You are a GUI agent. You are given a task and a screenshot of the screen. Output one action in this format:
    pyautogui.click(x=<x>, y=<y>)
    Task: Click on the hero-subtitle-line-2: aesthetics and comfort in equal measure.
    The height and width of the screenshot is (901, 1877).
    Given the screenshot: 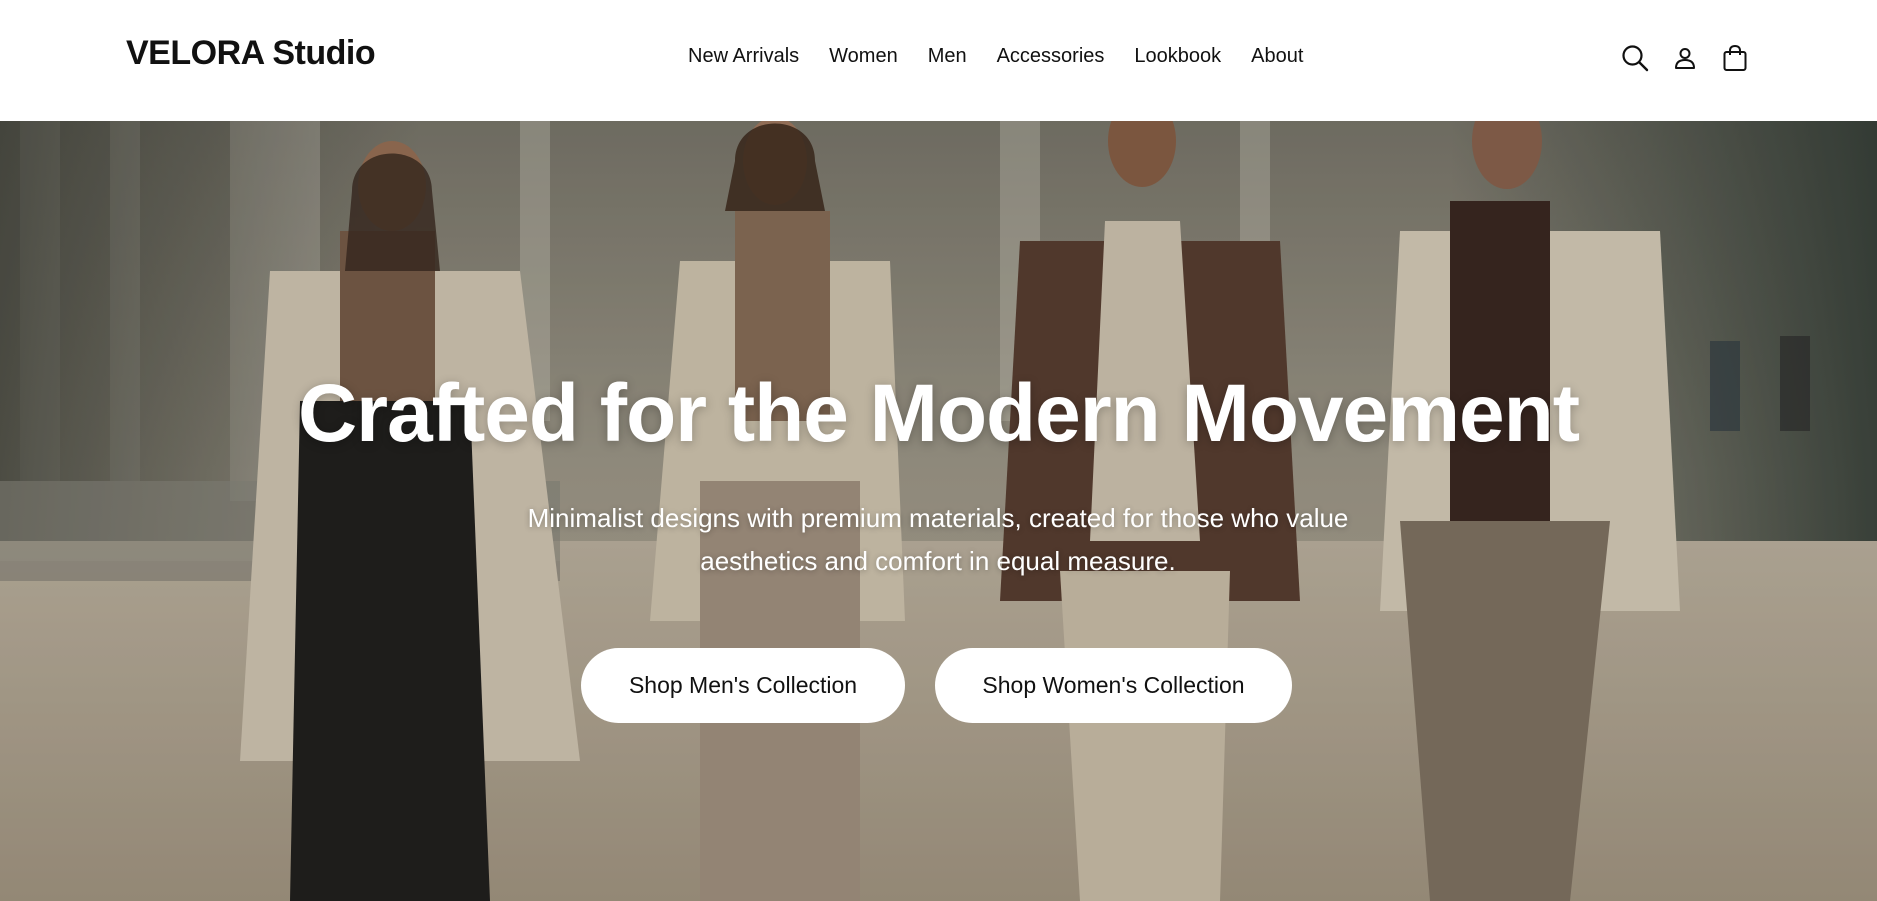 What is the action you would take?
    pyautogui.click(x=938, y=561)
    